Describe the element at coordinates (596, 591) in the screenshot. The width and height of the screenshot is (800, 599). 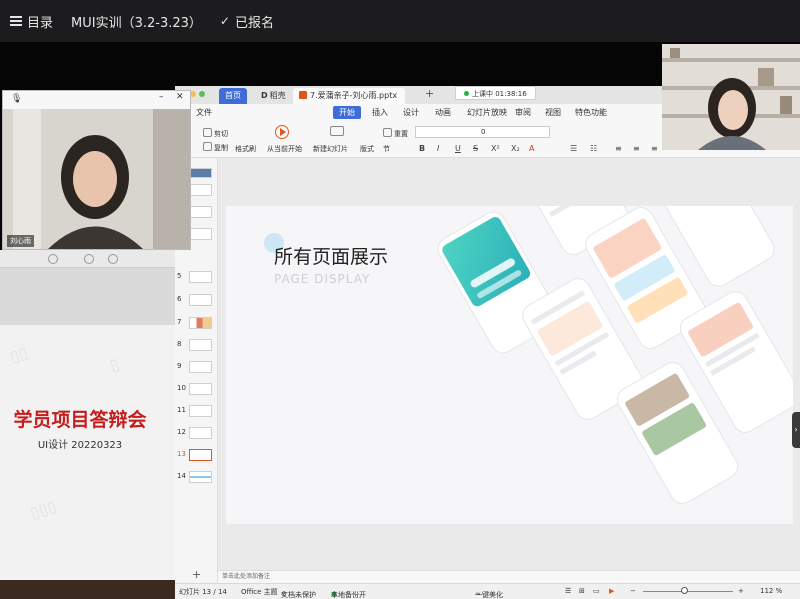
I see `view-reading-icon: ▭` at that location.